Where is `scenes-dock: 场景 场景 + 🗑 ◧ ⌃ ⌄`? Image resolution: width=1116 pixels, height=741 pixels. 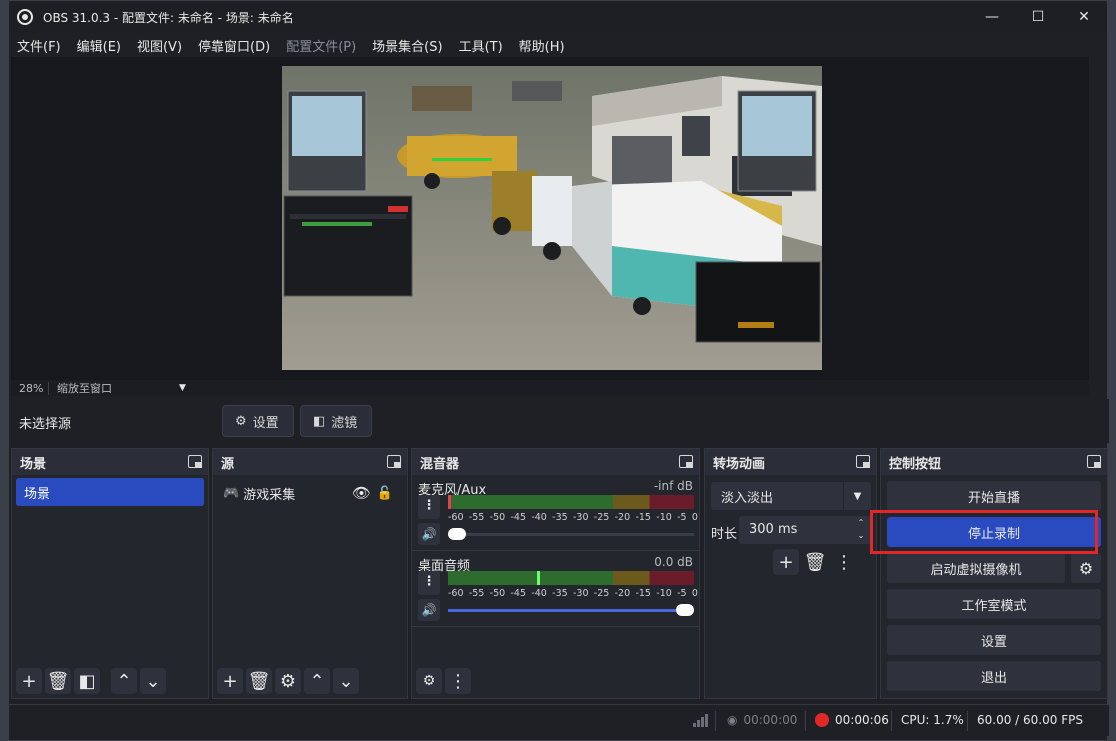
scenes-dock: 场景 场景 + 🗑 ◧ ⌃ ⌄ is located at coordinates (110, 573).